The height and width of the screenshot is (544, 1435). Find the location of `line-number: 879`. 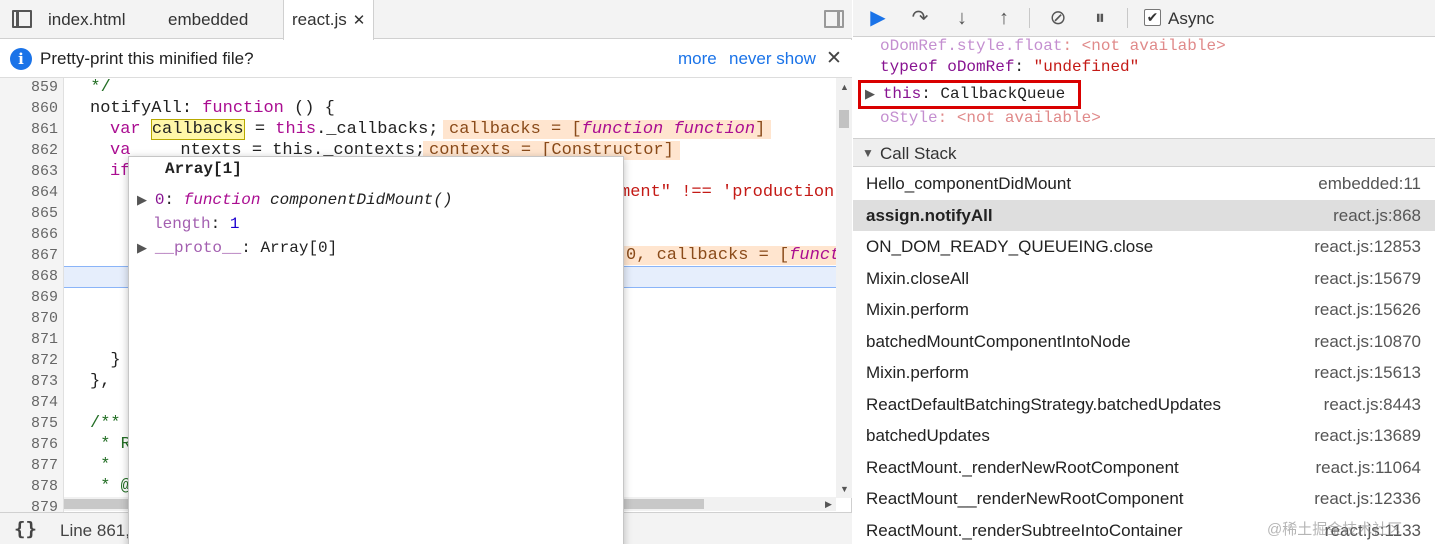

line-number: 879 is located at coordinates (29, 505).